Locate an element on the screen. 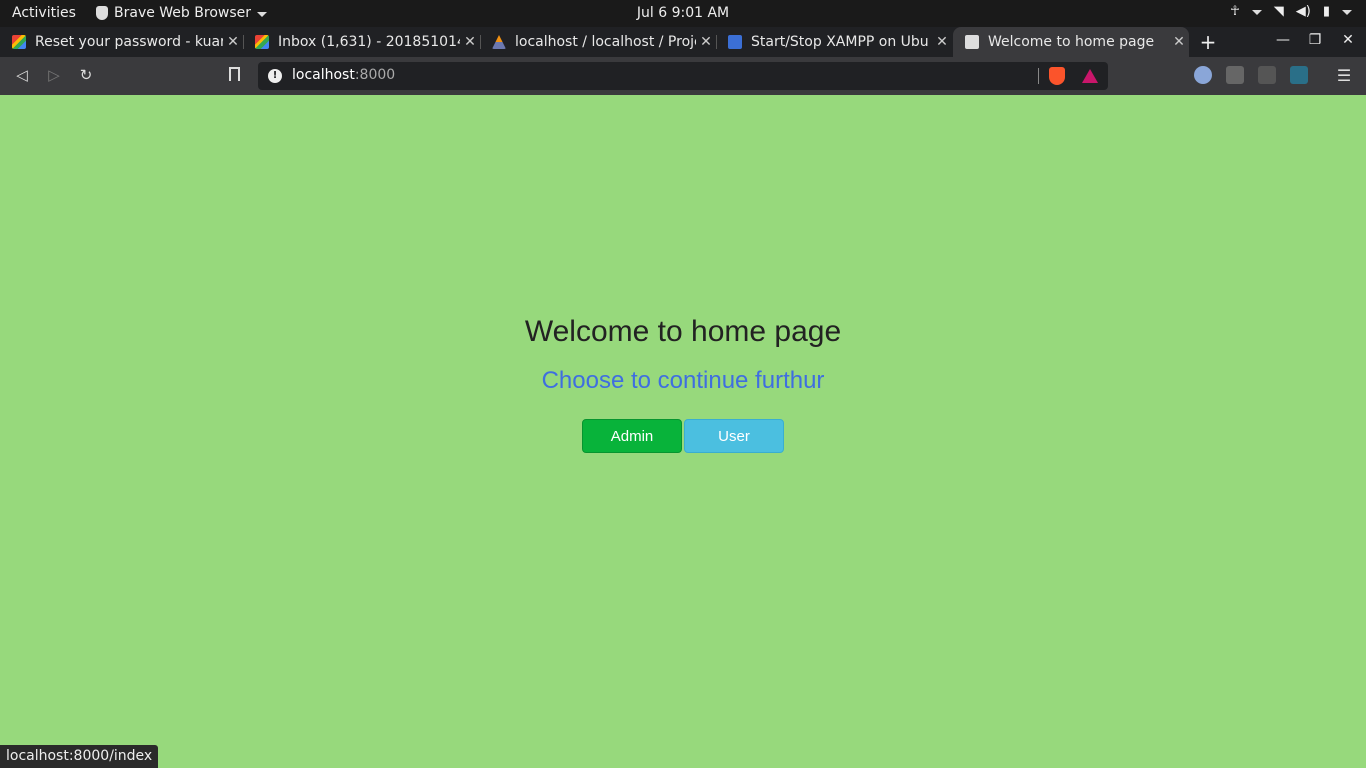 This screenshot has width=1366, height=768. app-menu-label: Brave Web Browser is located at coordinates (182, 13).